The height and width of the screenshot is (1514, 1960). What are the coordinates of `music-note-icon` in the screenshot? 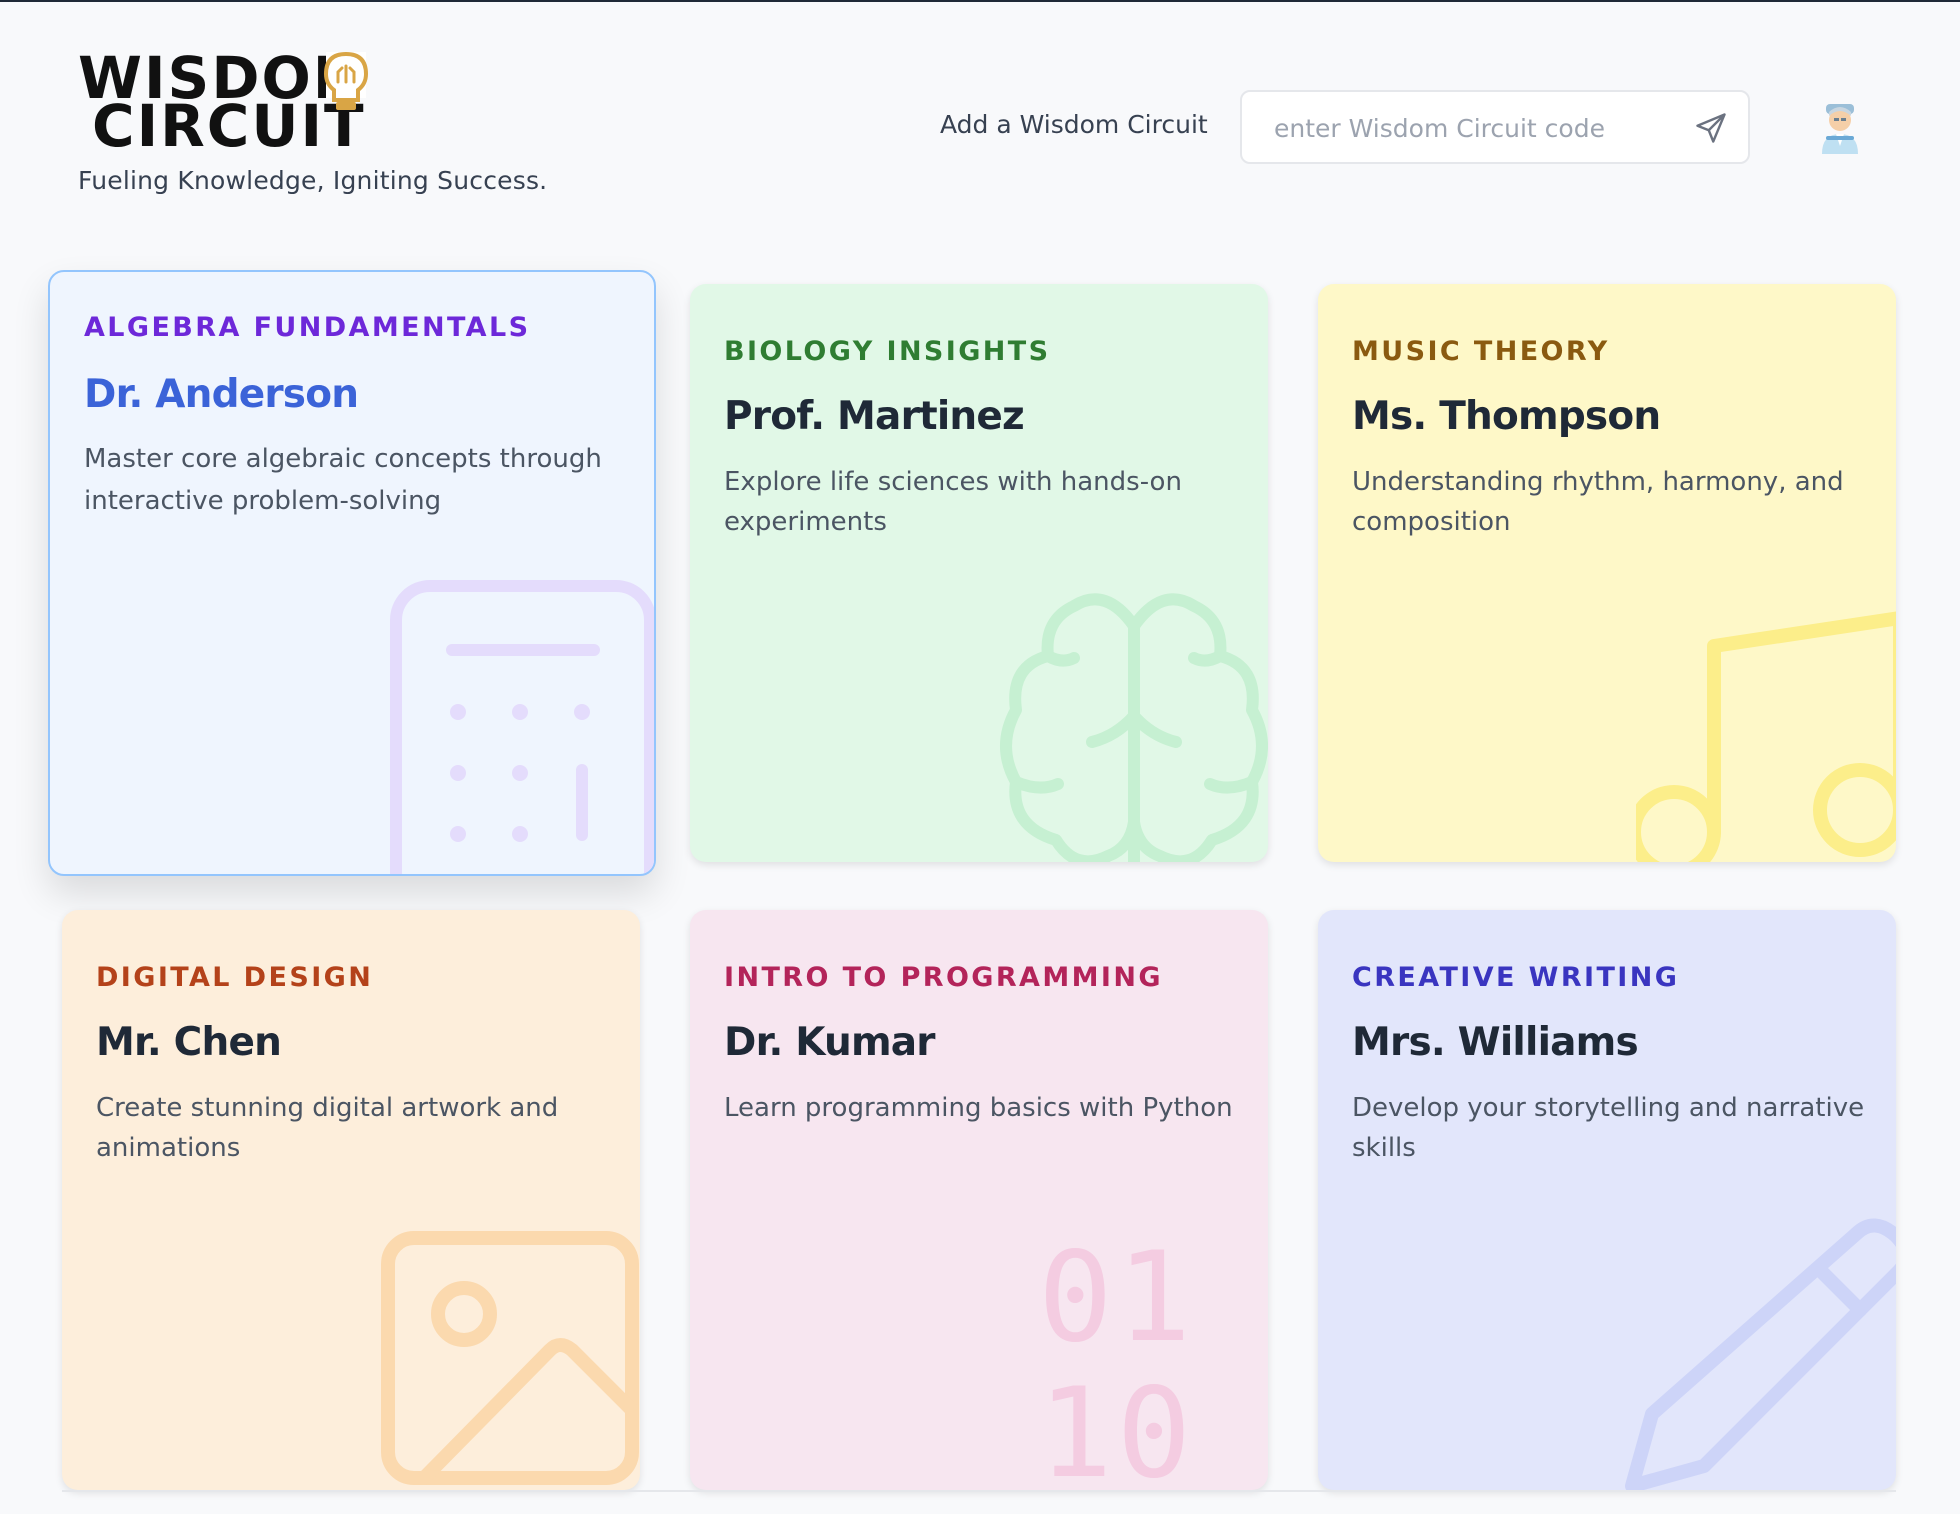 It's located at (1766, 736).